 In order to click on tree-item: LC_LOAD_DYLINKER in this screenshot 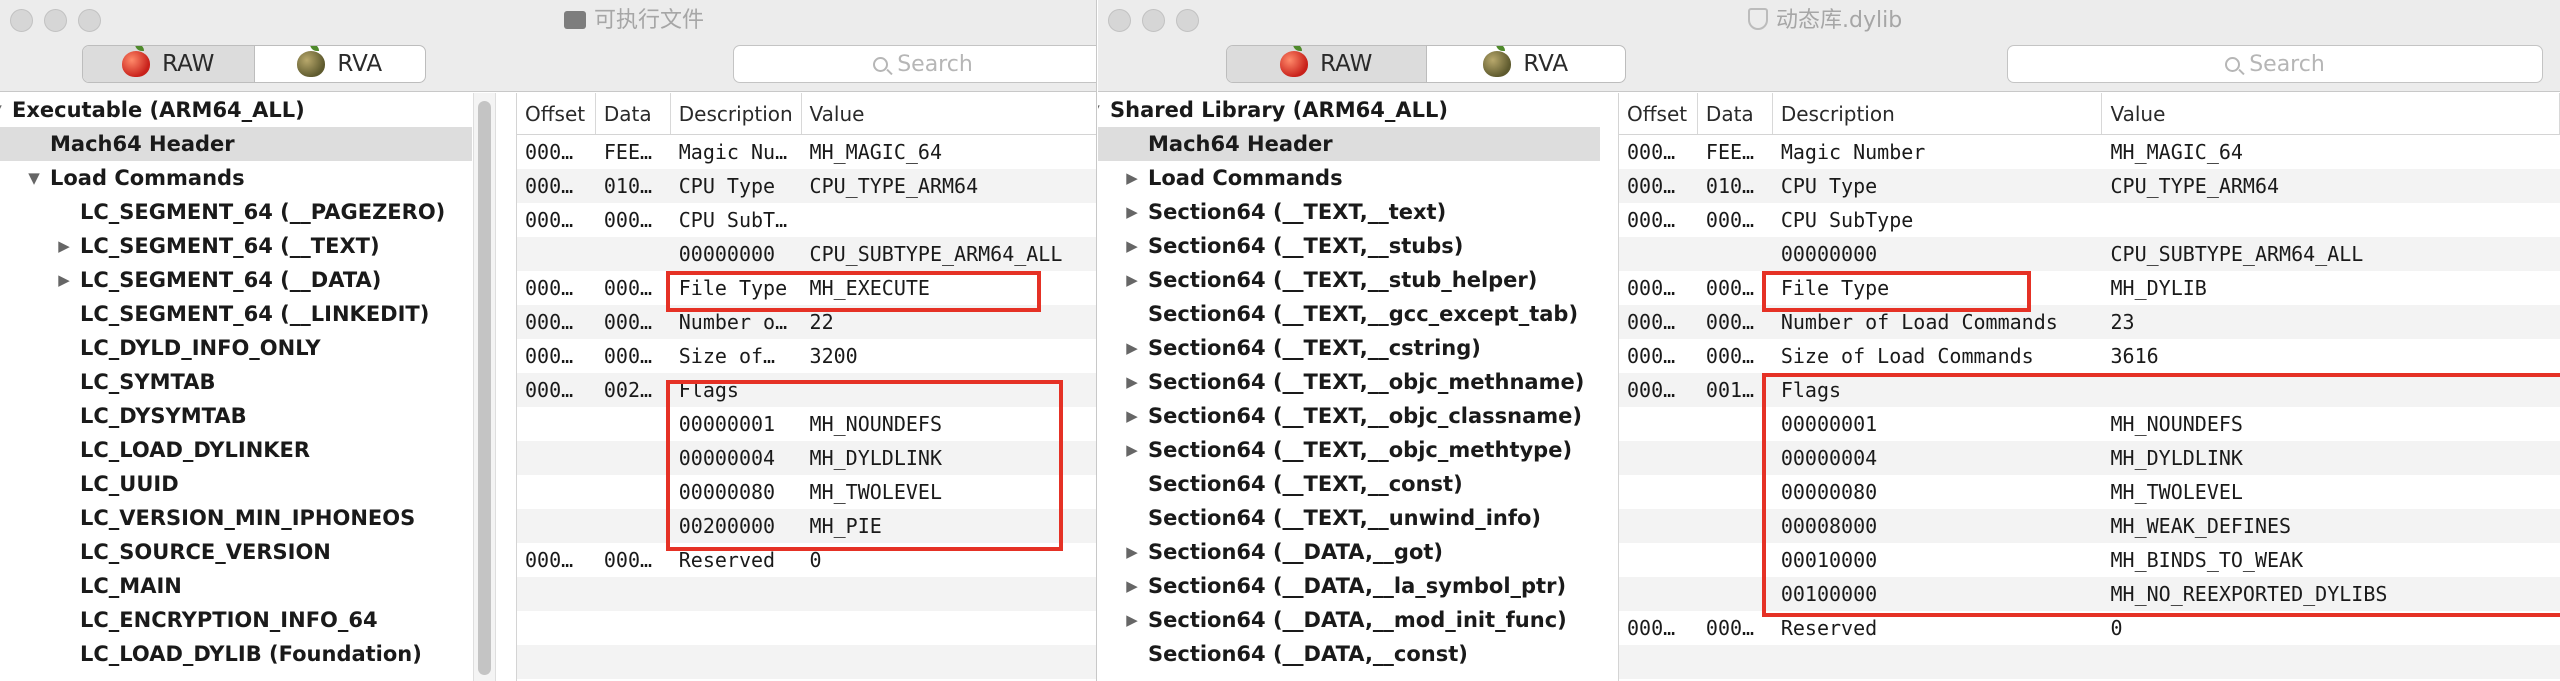, I will do `click(236, 450)`.